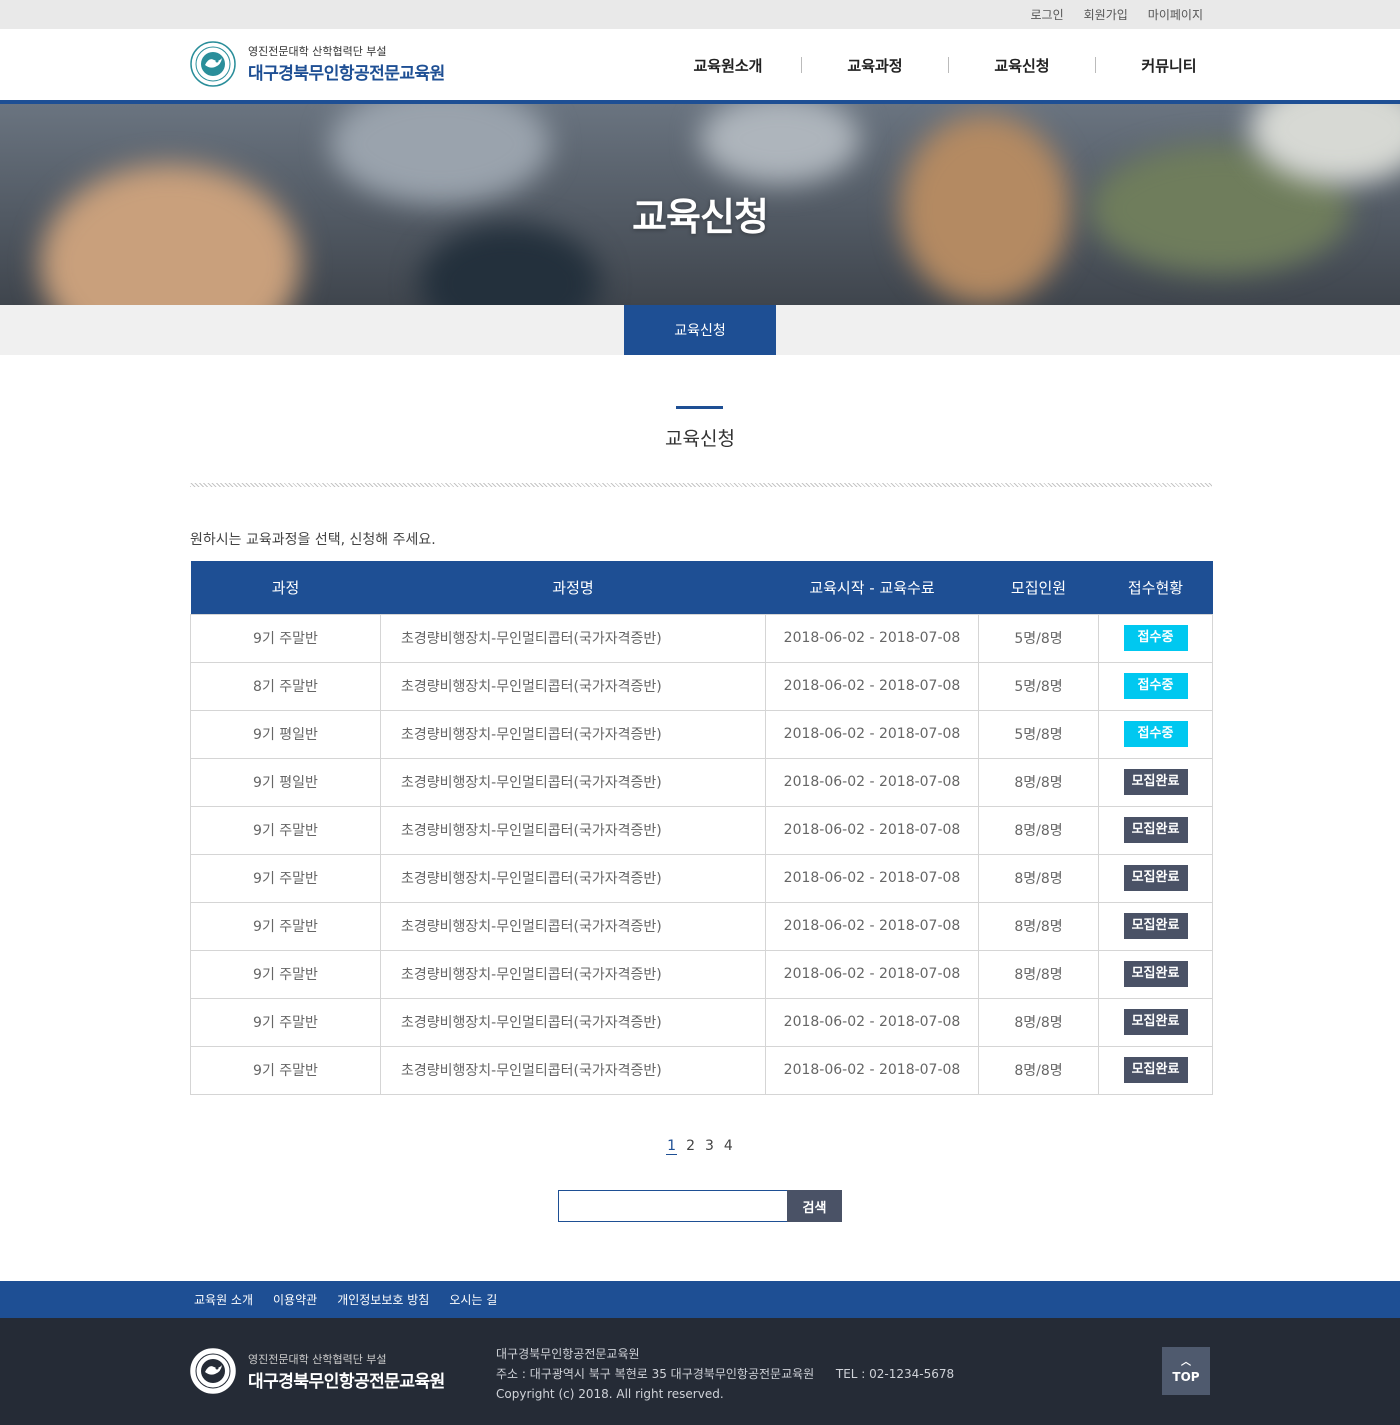 The height and width of the screenshot is (1425, 1400). What do you see at coordinates (346, 74) in the screenshot?
I see `logo-title: 대구경북무인항공전문교육원` at bounding box center [346, 74].